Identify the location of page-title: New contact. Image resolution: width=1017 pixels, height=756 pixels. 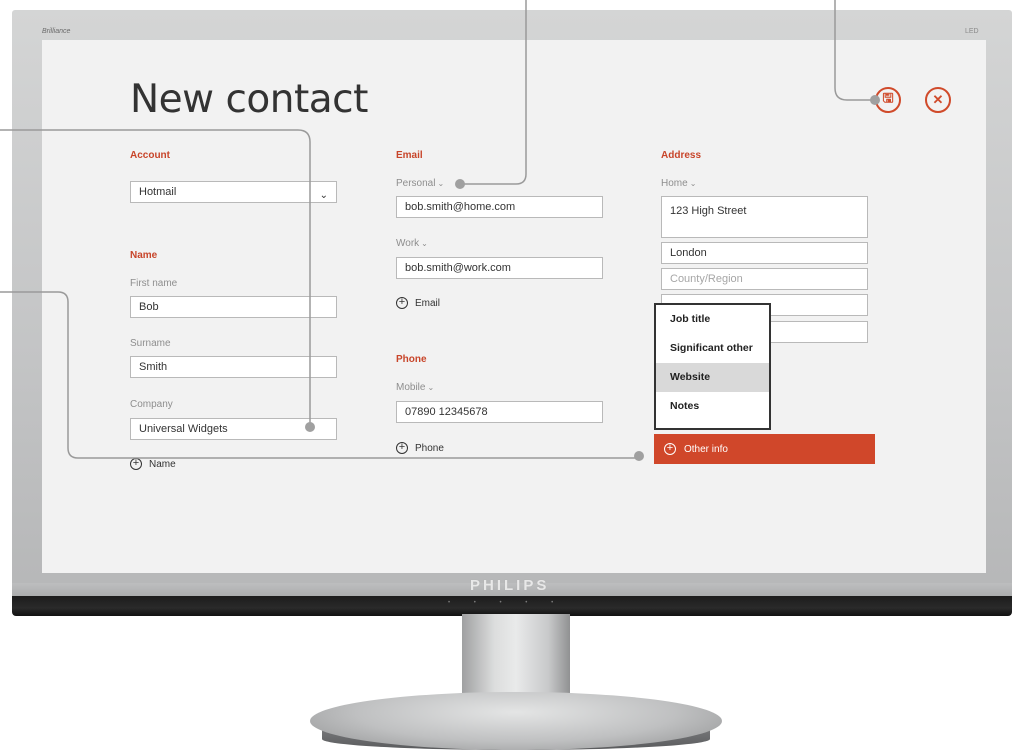
(249, 99).